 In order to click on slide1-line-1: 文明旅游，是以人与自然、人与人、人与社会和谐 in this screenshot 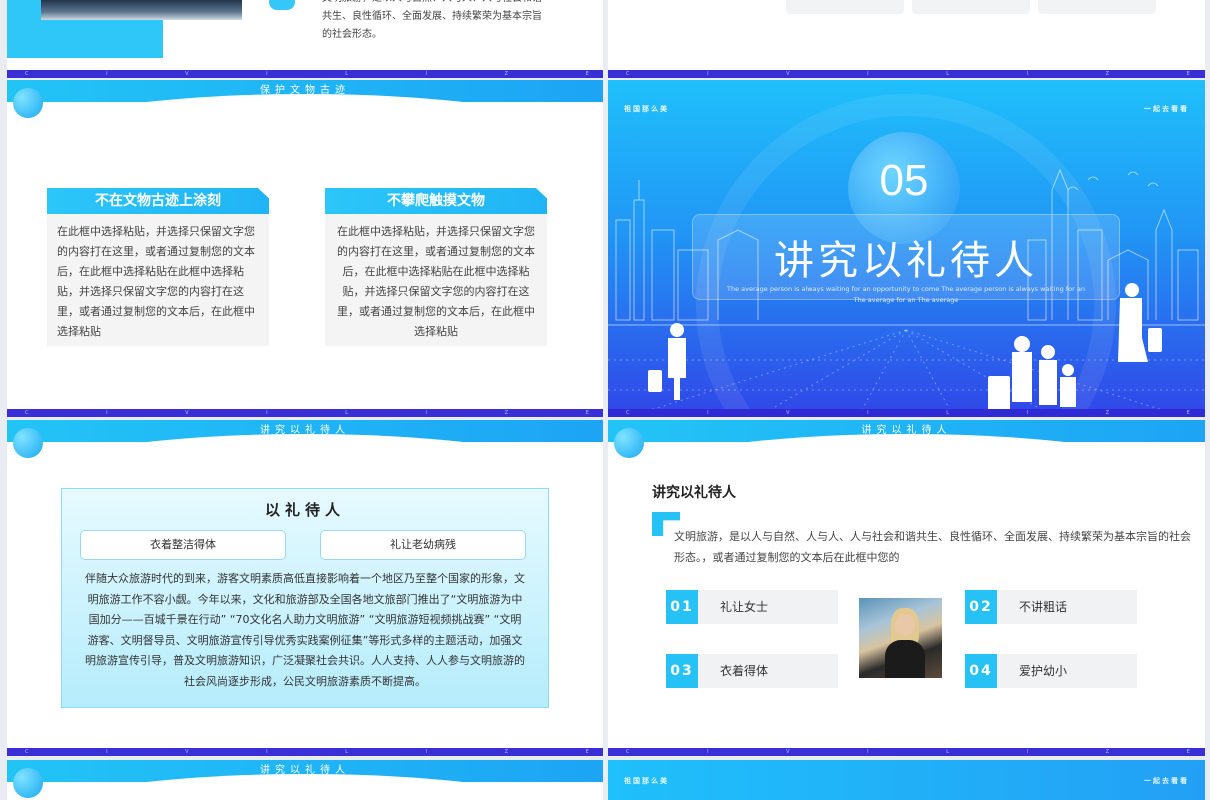, I will do `click(442, 4)`.